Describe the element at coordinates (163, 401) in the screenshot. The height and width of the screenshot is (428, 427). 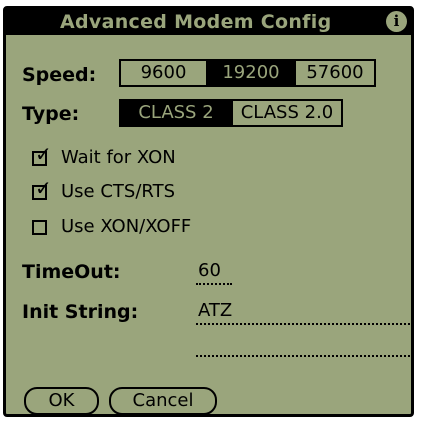
I see `cancel-button: Cancel` at that location.